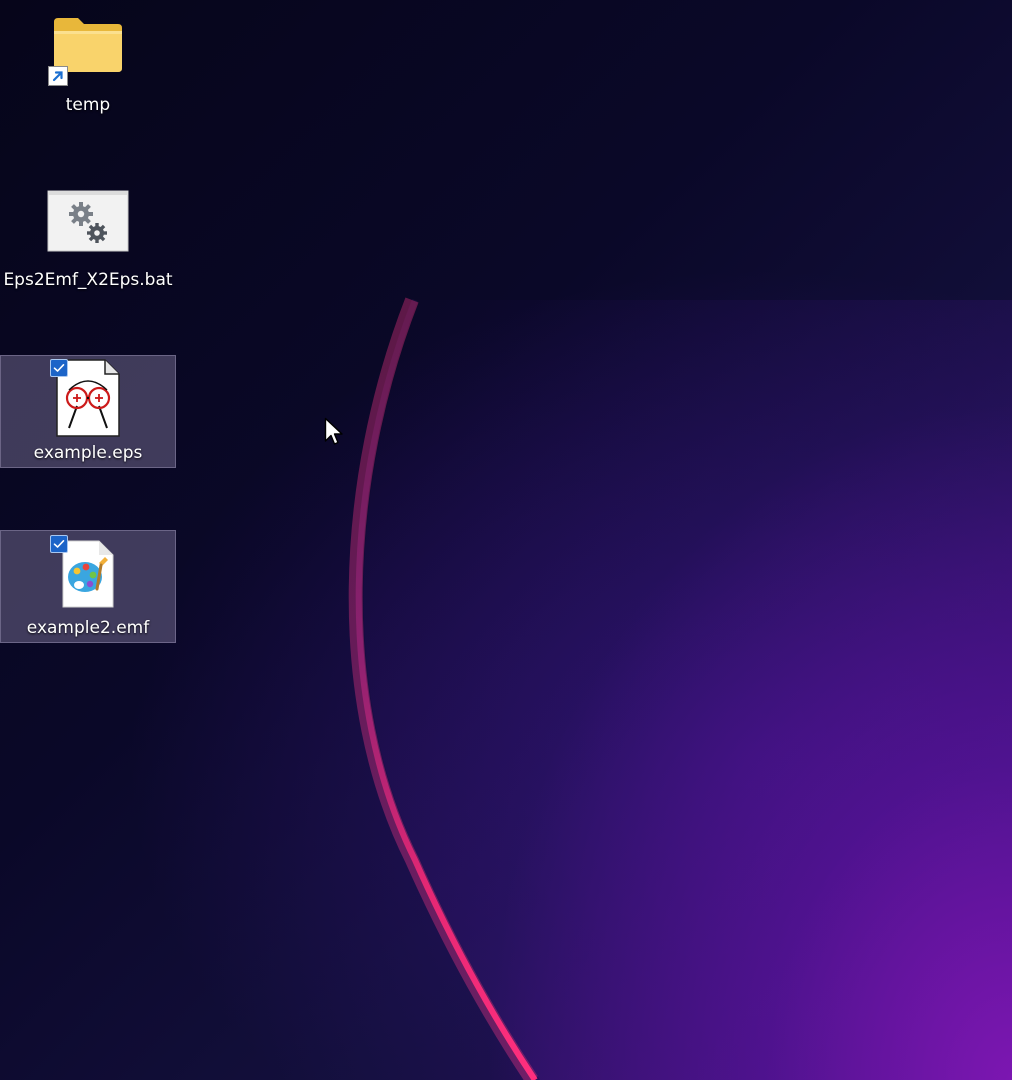 This screenshot has width=1012, height=1080. Describe the element at coordinates (88, 221) in the screenshot. I see `batch-file-gears-icon` at that location.